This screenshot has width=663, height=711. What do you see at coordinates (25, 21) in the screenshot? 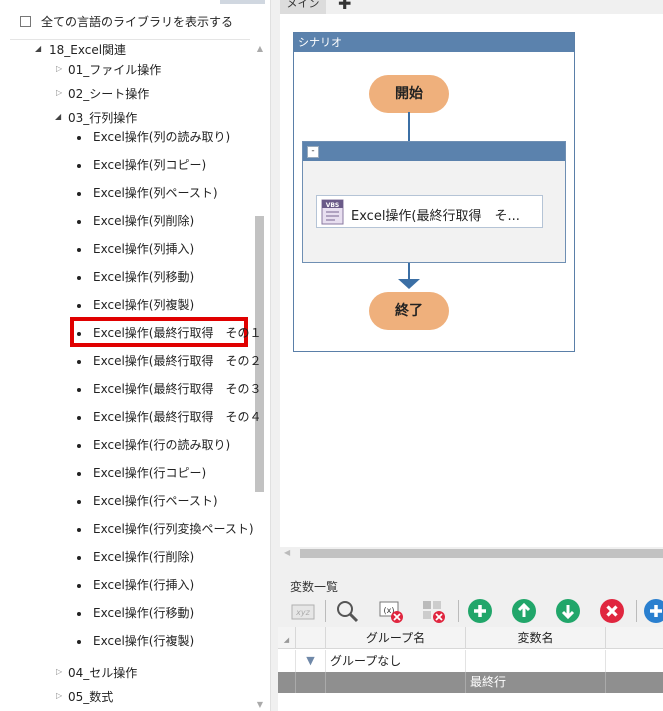
I see `show-all-checkbox` at bounding box center [25, 21].